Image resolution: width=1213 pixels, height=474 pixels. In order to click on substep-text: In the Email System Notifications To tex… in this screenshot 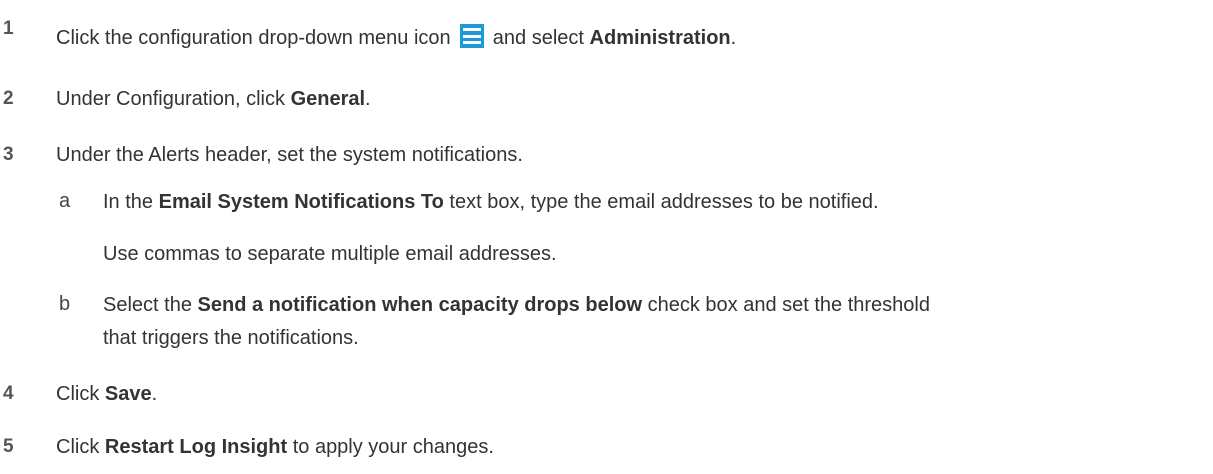, I will do `click(491, 202)`.